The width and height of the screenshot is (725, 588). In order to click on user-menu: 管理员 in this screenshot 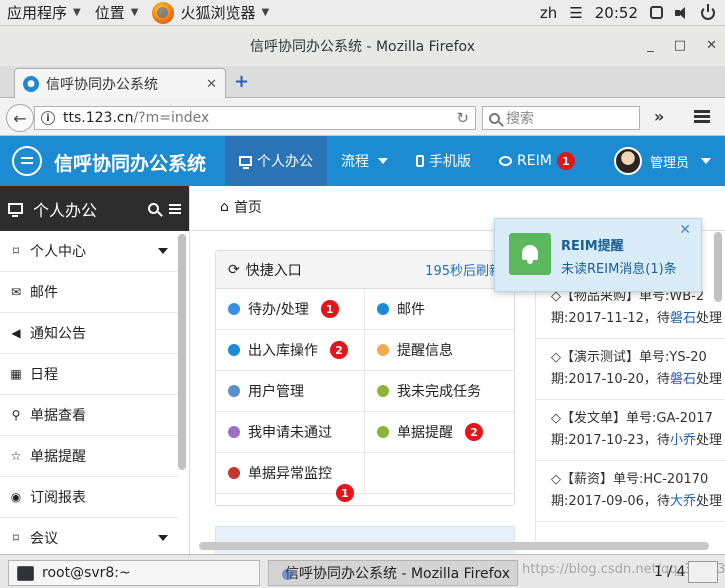, I will do `click(667, 161)`.